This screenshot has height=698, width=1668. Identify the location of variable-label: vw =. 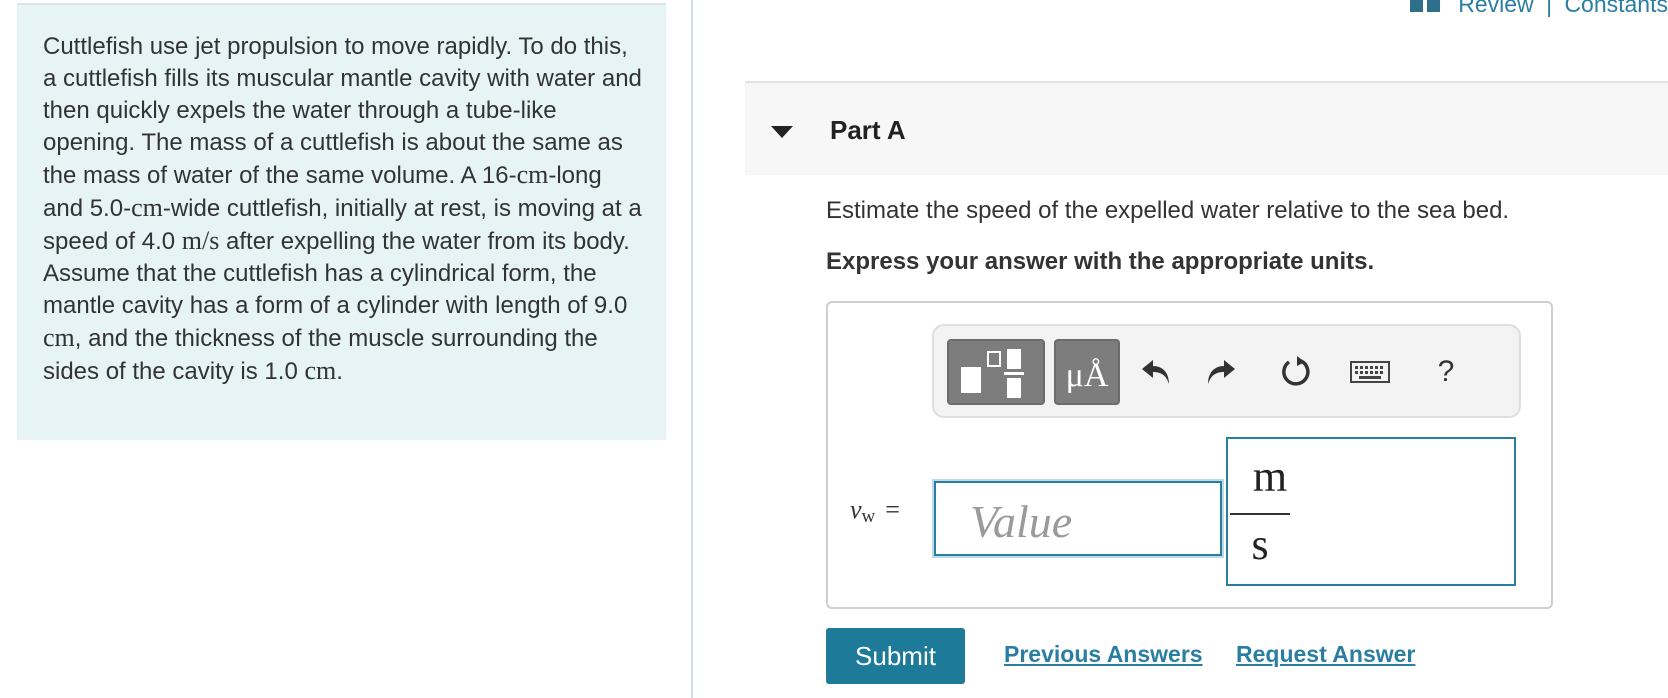
(875, 511).